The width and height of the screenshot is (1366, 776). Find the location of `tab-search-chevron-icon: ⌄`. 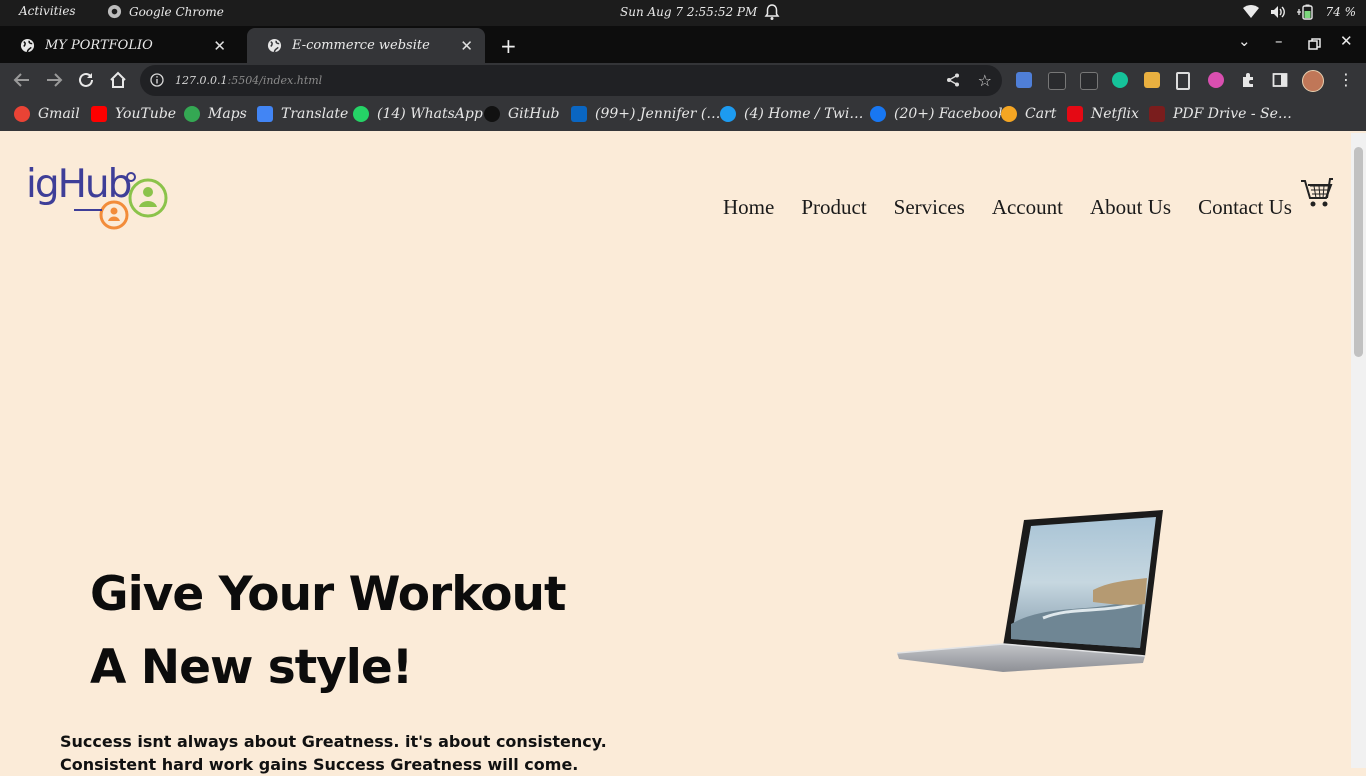

tab-search-chevron-icon: ⌄ is located at coordinates (1244, 41).